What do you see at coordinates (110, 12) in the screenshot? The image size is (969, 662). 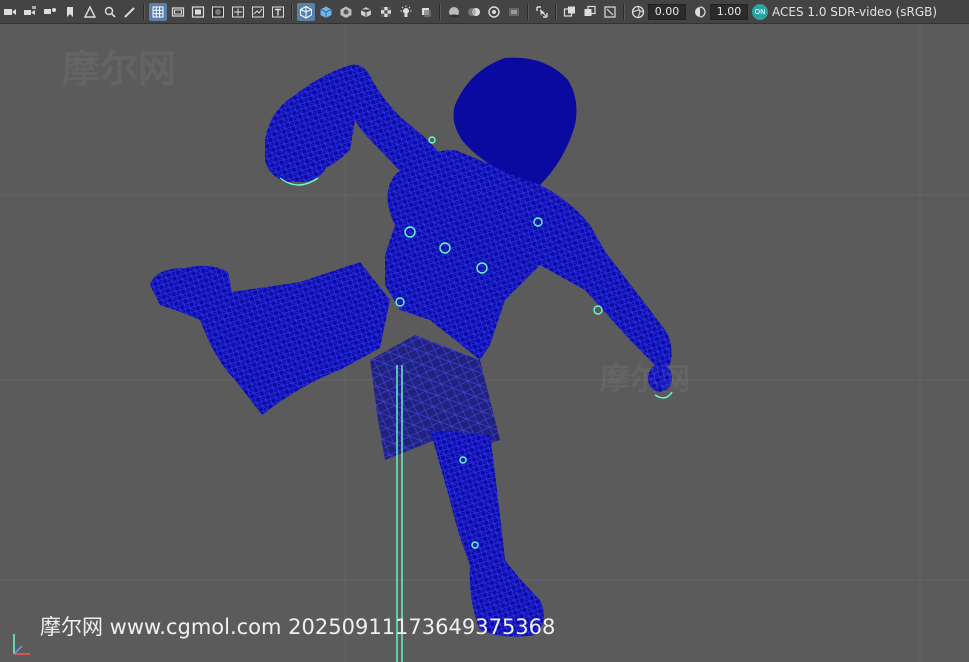 I see `pan-zoom-icon` at bounding box center [110, 12].